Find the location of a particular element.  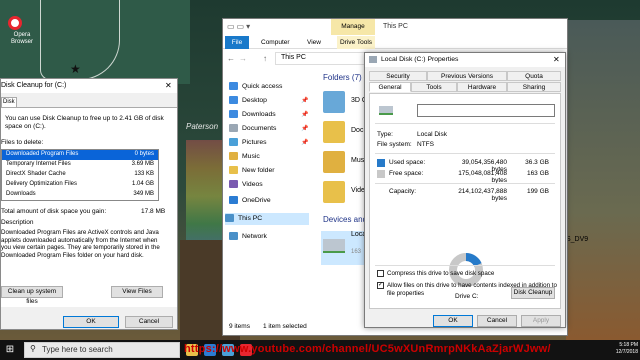

star-icon is located at coordinates (233, 86).